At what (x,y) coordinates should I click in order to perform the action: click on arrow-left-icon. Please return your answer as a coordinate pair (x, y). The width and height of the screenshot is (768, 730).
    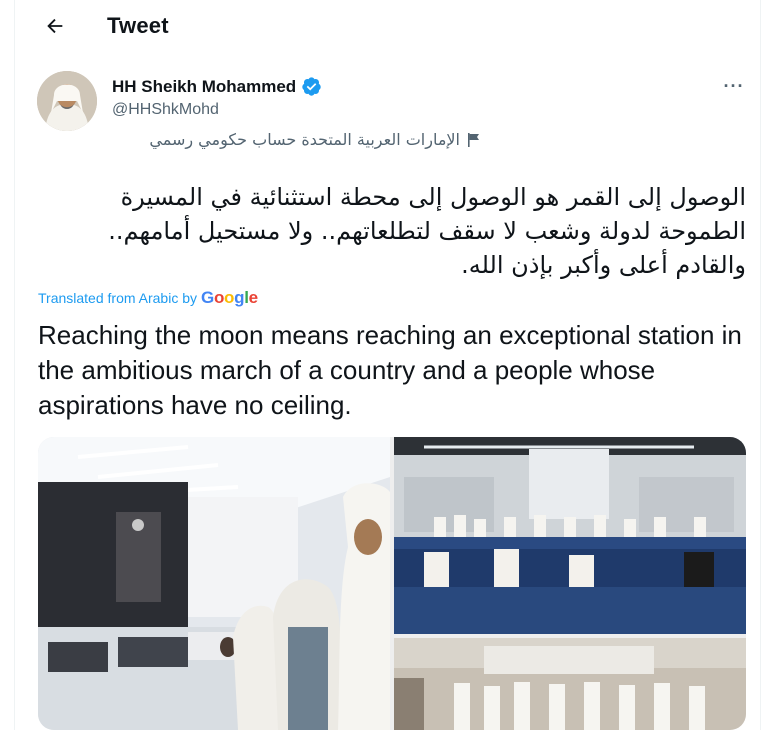
    Looking at the image, I should click on (55, 26).